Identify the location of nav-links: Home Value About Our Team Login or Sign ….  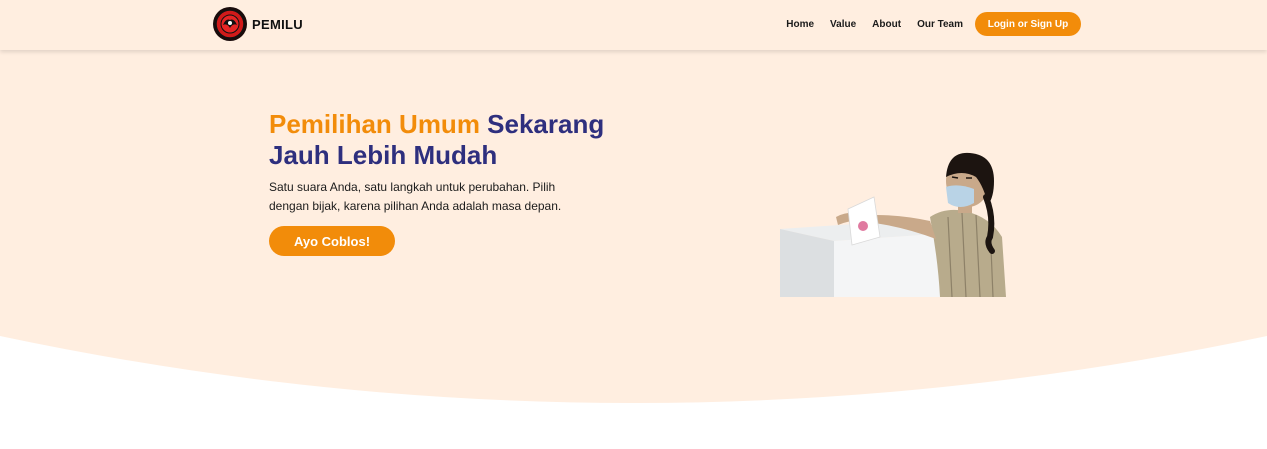
(933, 24).